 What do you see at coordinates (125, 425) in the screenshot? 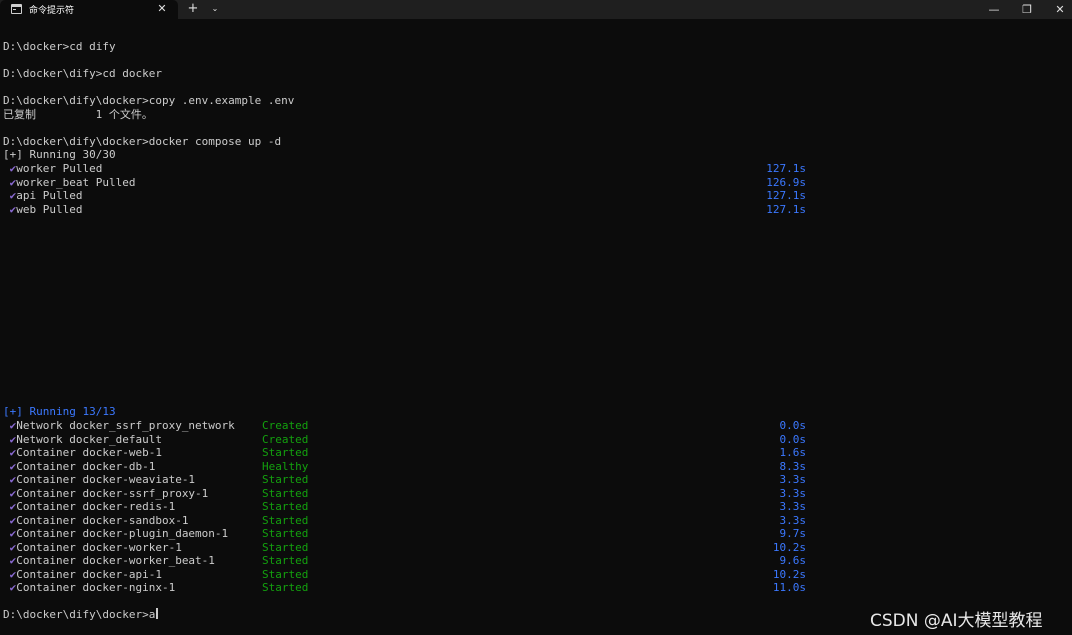
I see `container-row-text: Network docker_ssrf_proxy_network` at bounding box center [125, 425].